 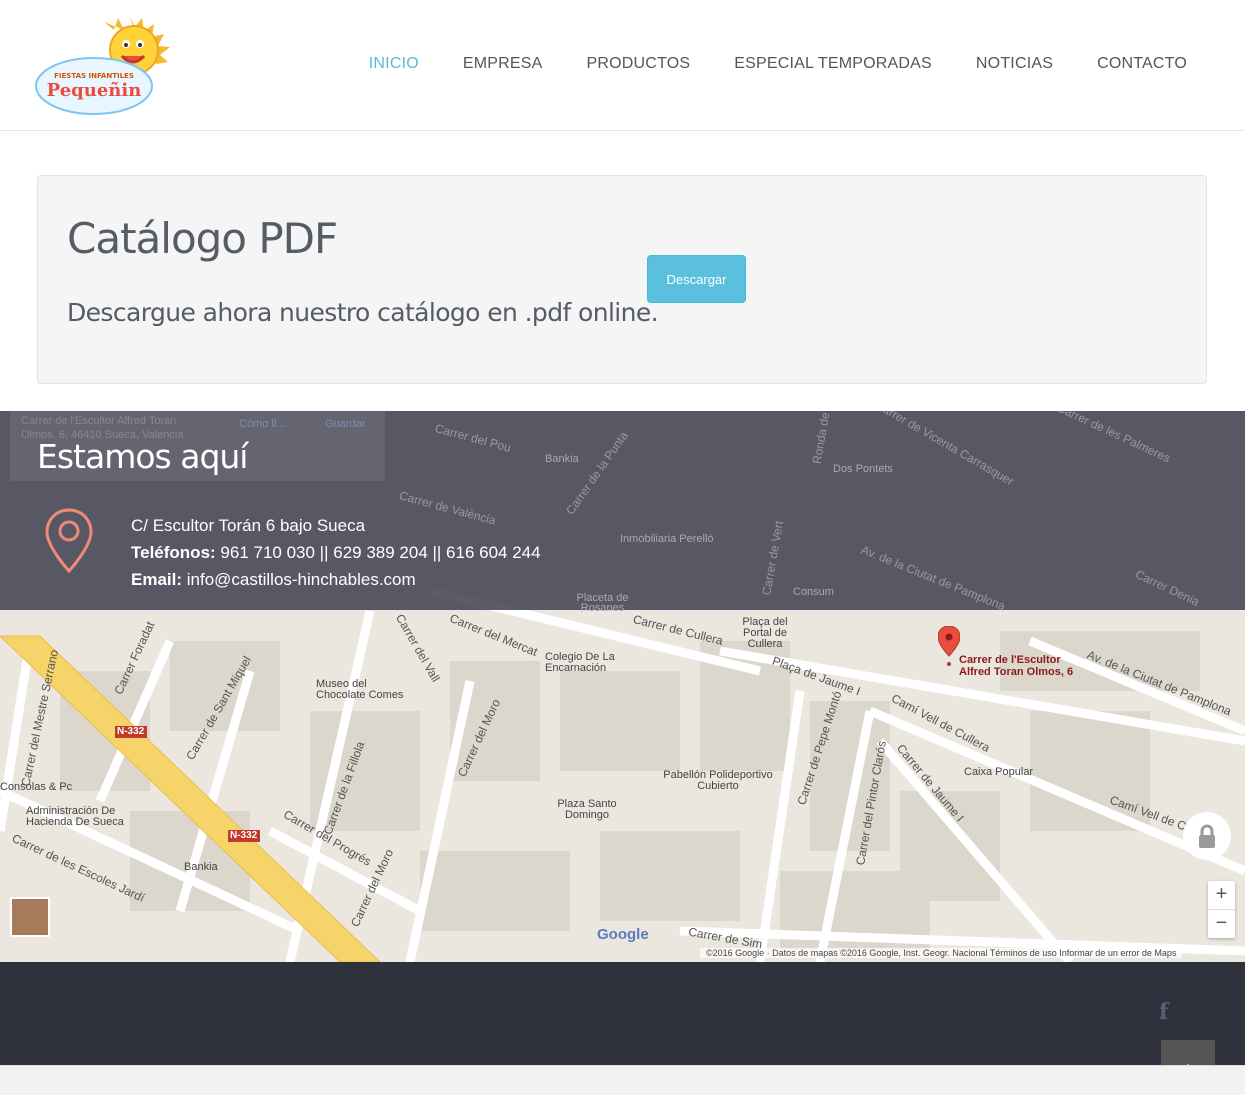 I want to click on poi-pabellon: Pabellón Polideportivo Cubierto, so click(x=718, y=781).